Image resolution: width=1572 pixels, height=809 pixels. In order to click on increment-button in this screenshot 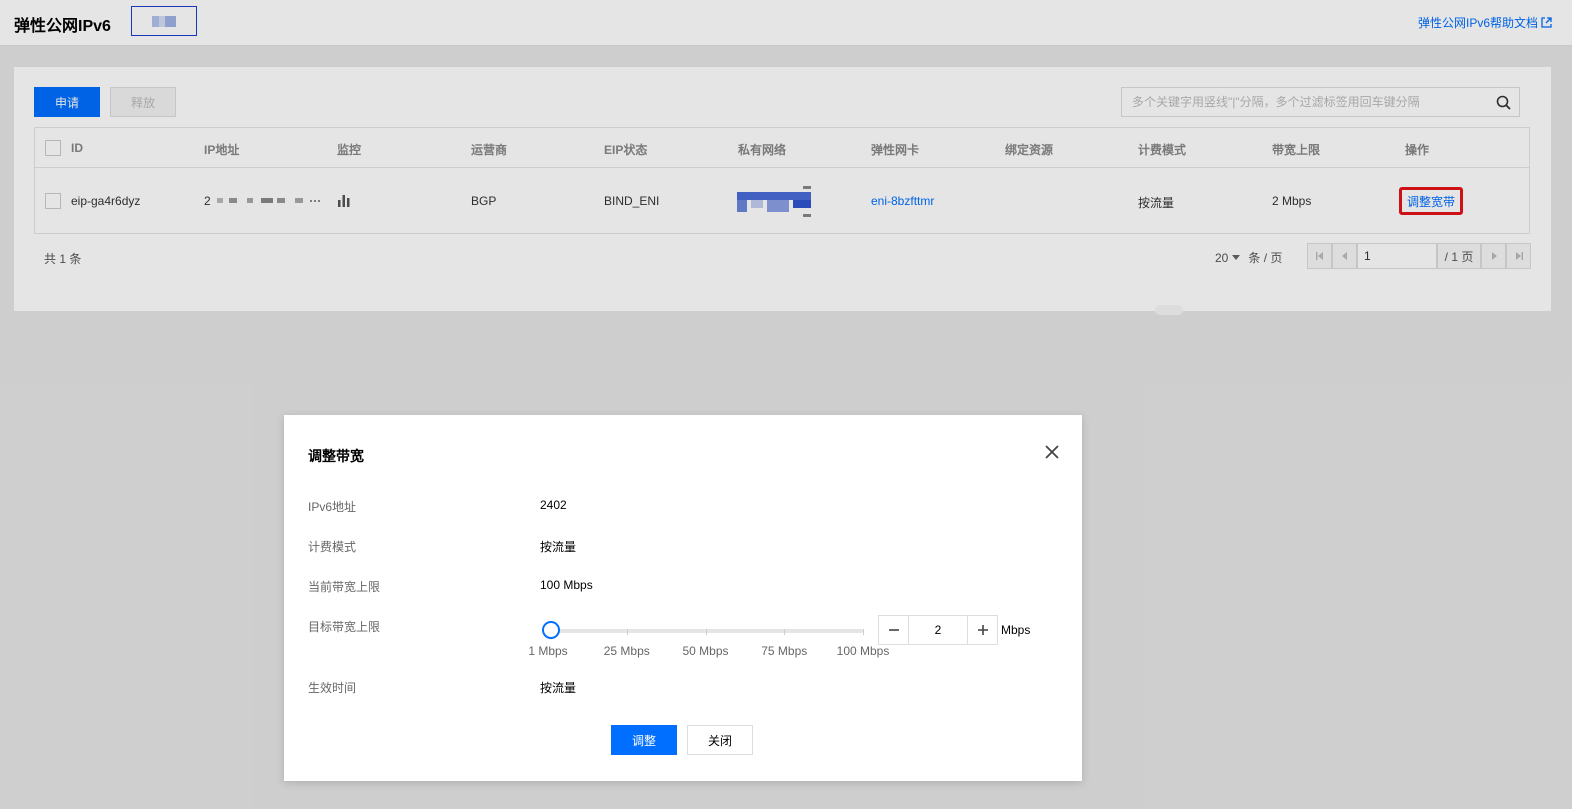, I will do `click(982, 630)`.